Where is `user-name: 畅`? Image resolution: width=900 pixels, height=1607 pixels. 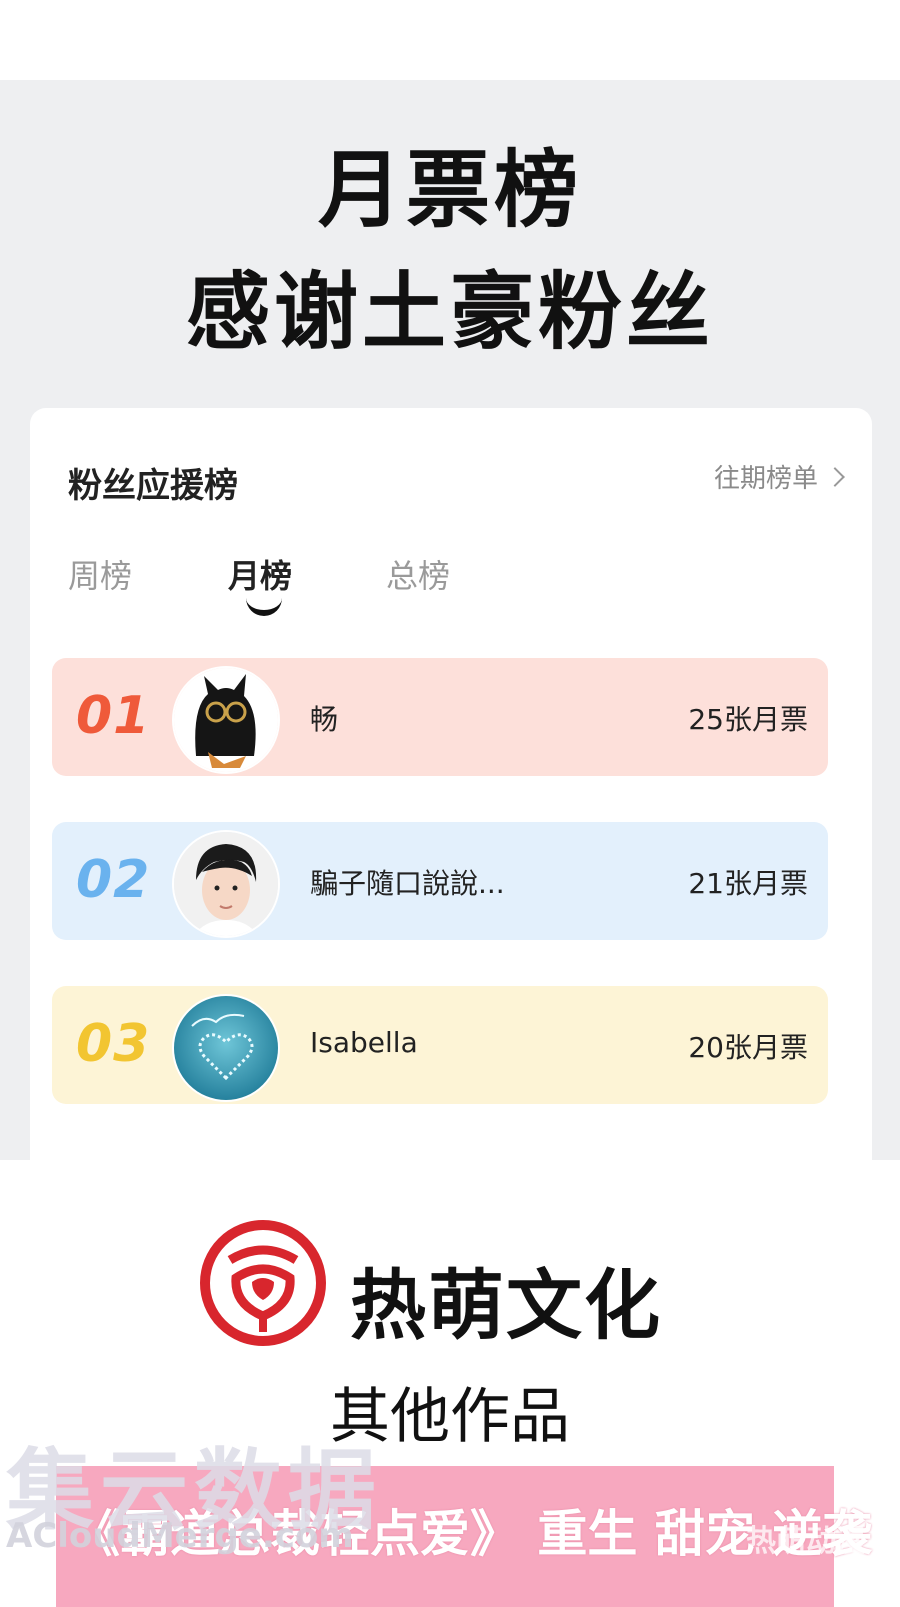
user-name: 畅 is located at coordinates (324, 719).